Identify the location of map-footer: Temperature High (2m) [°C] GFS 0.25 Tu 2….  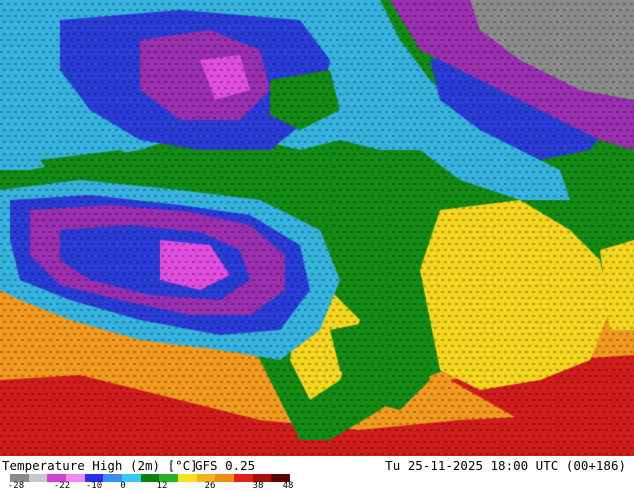
(317, 473).